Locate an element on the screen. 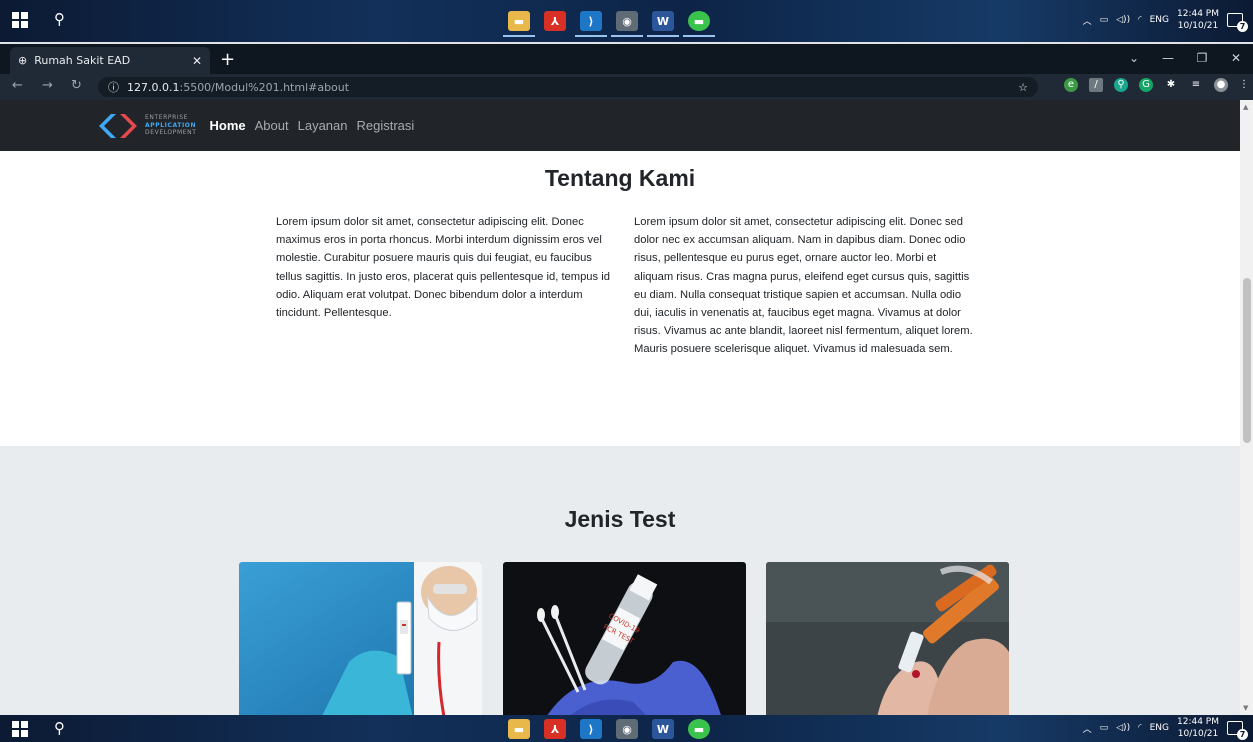 The width and height of the screenshot is (1253, 742). search-icon: ⚲ is located at coordinates (59, 19).